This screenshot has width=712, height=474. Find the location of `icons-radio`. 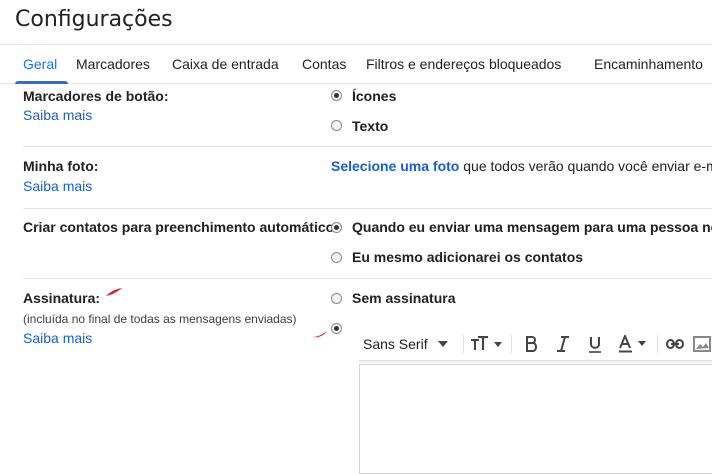

icons-radio is located at coordinates (336, 95).